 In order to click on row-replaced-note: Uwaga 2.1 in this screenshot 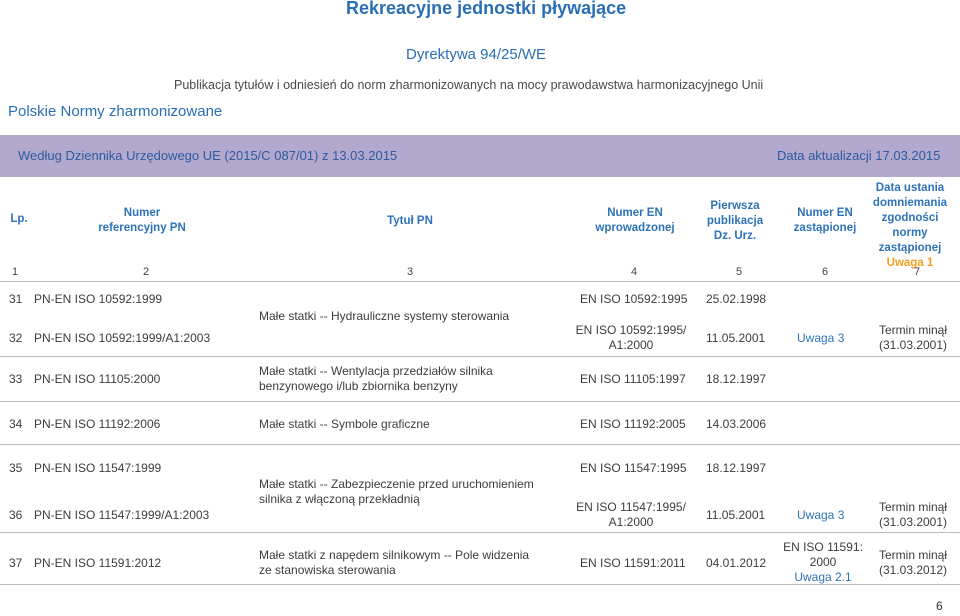, I will do `click(823, 577)`.